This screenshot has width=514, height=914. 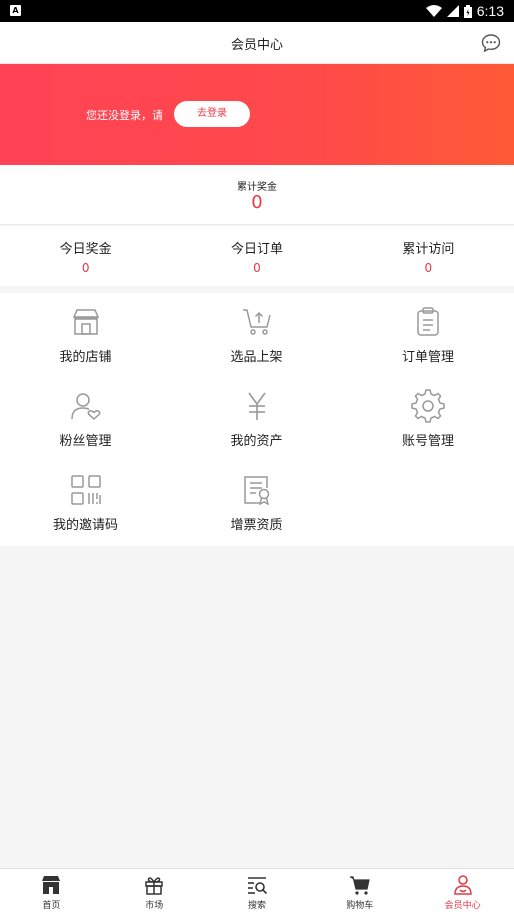 I want to click on stat-label: 累计访问, so click(x=428, y=249).